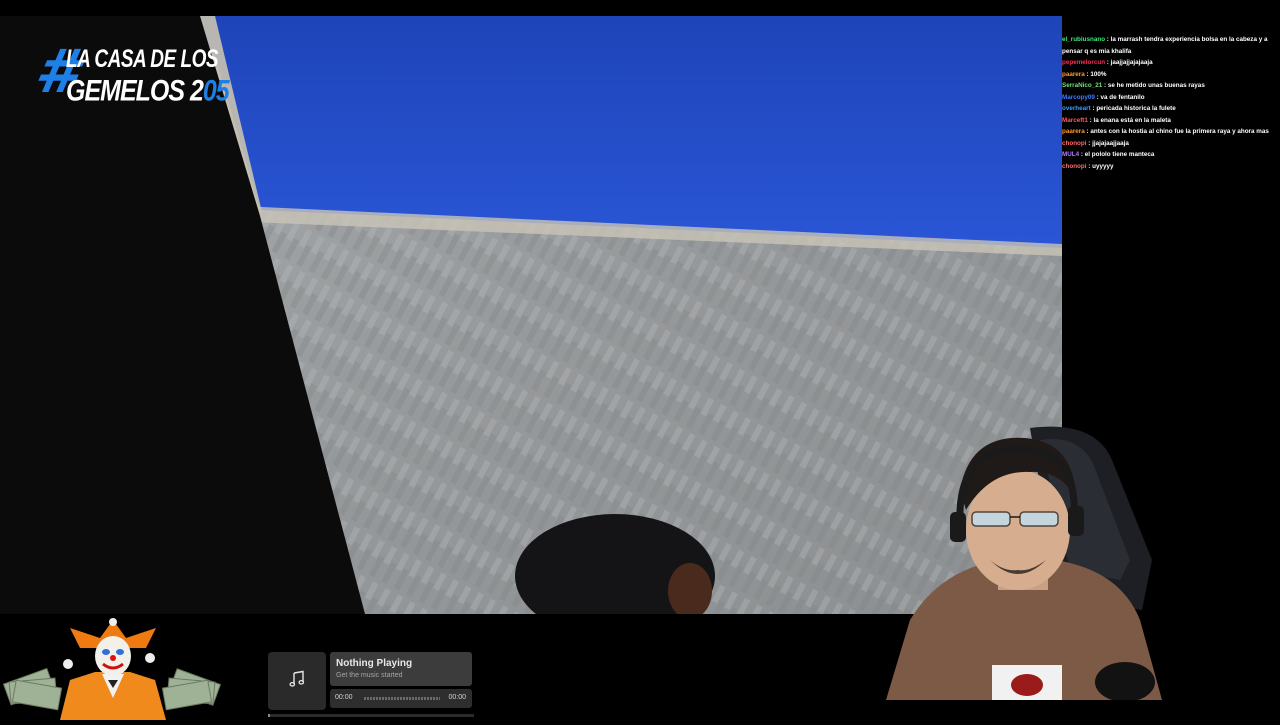 Image resolution: width=1280 pixels, height=725 pixels. Describe the element at coordinates (1084, 62) in the screenshot. I see `chat-username: pepemelorcun` at that location.